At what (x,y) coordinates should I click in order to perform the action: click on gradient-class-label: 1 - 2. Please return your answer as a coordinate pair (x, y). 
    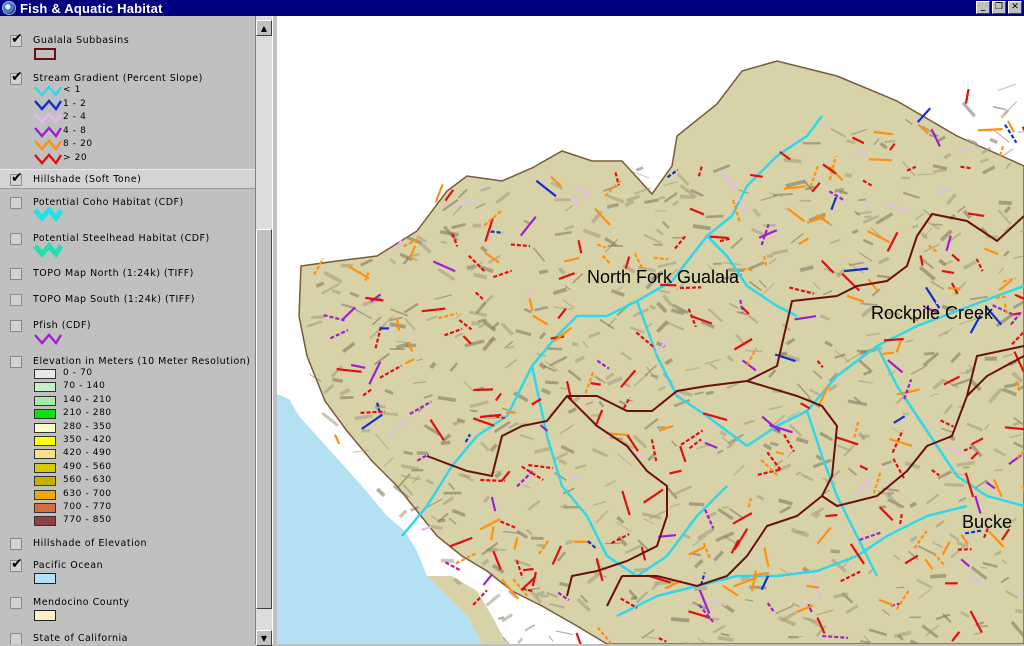
    Looking at the image, I should click on (74, 104).